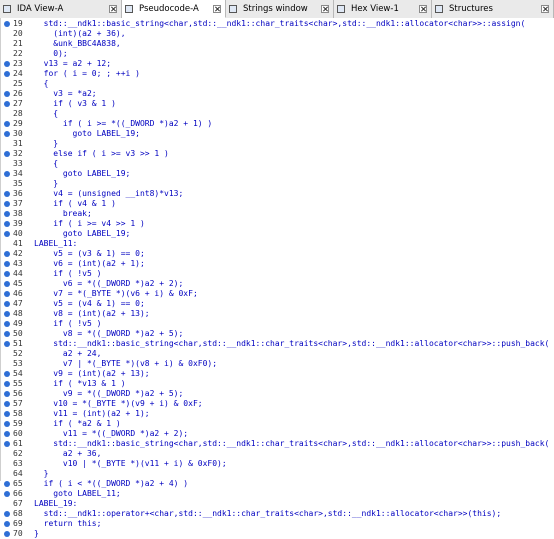 The height and width of the screenshot is (539, 554). I want to click on code-line: 48 v8 = (int)(a2 + 13);, so click(277, 314).